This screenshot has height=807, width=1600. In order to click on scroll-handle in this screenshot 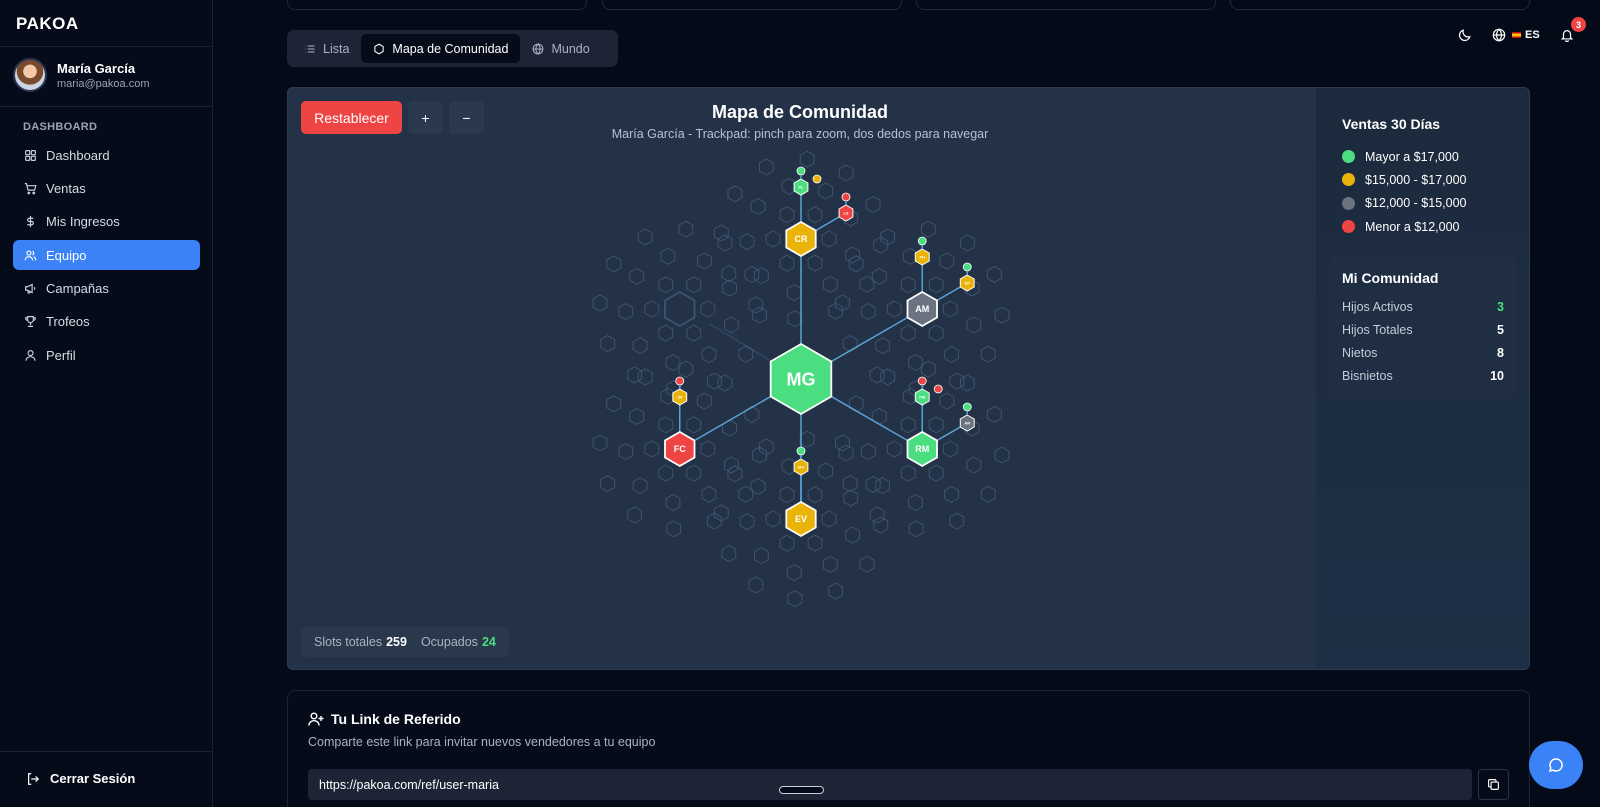, I will do `click(801, 790)`.